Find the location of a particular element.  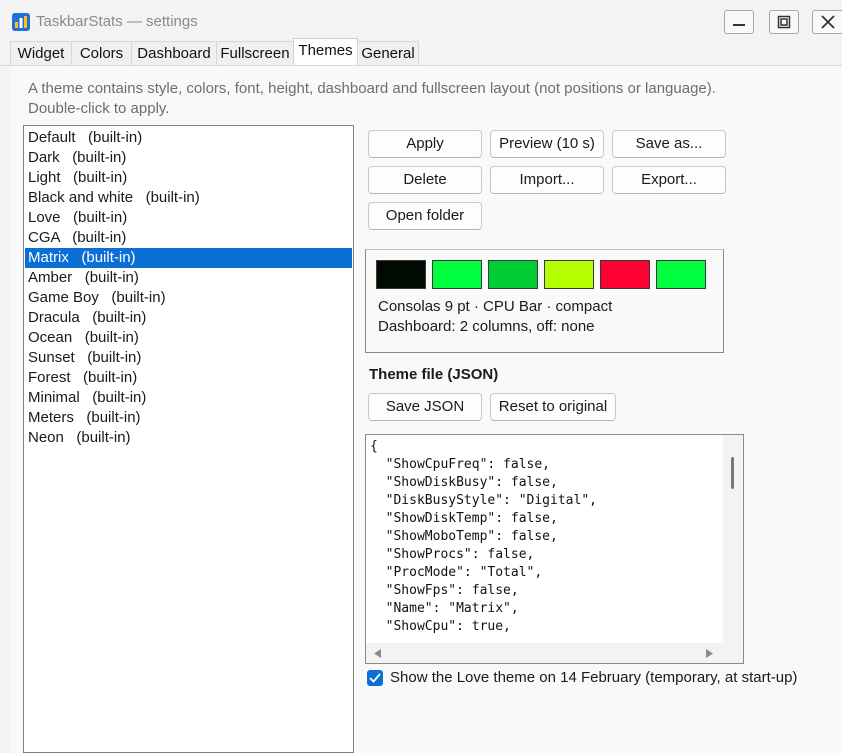

theme-name: Meters is located at coordinates (51, 417).